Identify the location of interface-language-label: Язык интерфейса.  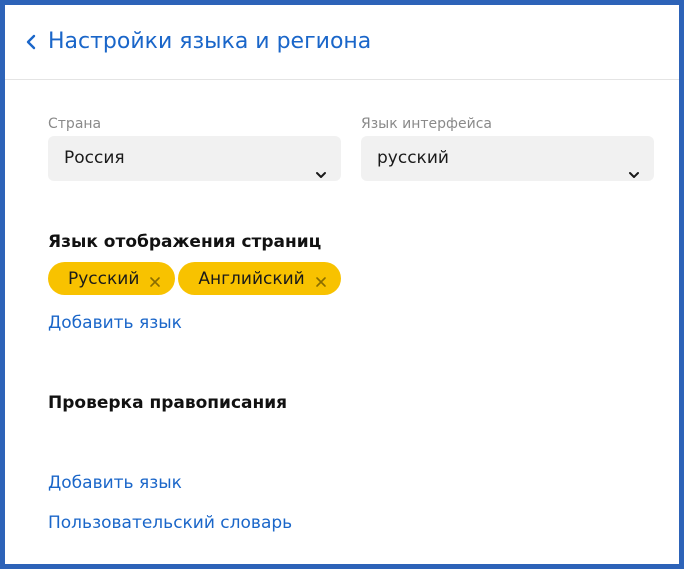
(426, 124).